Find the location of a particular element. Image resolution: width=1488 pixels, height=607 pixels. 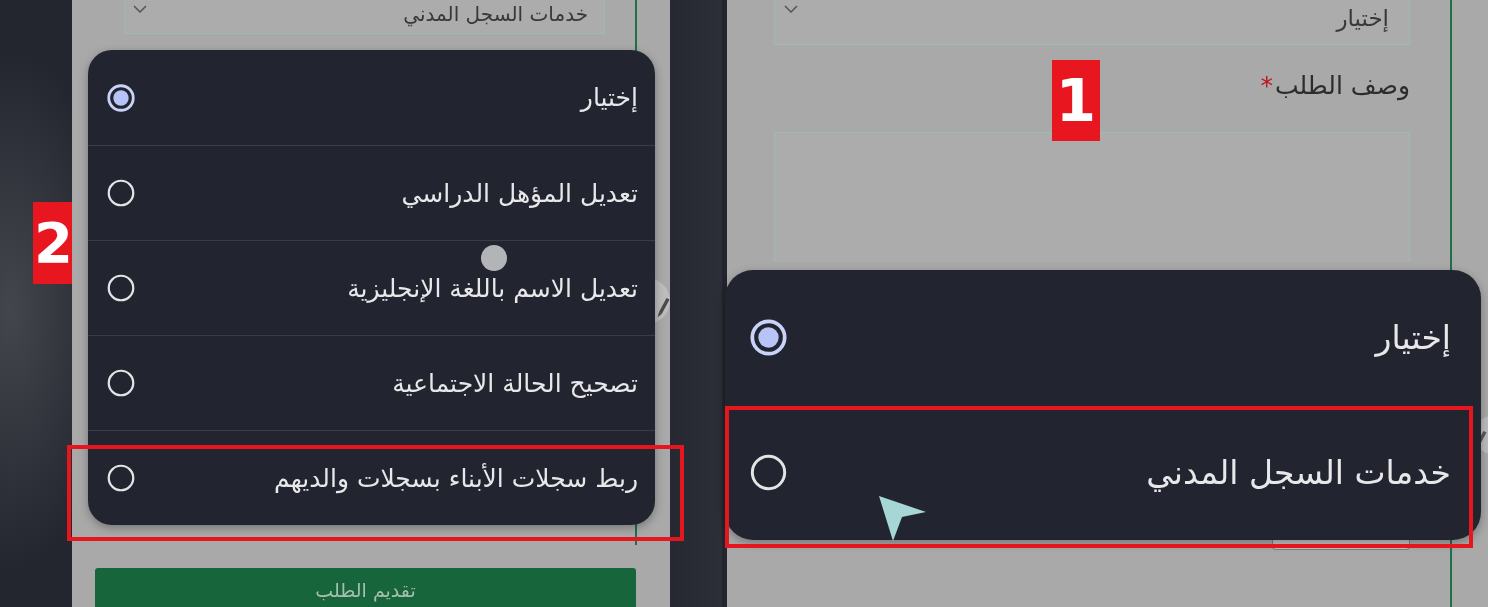

cursor-icon is located at coordinates (902, 518).